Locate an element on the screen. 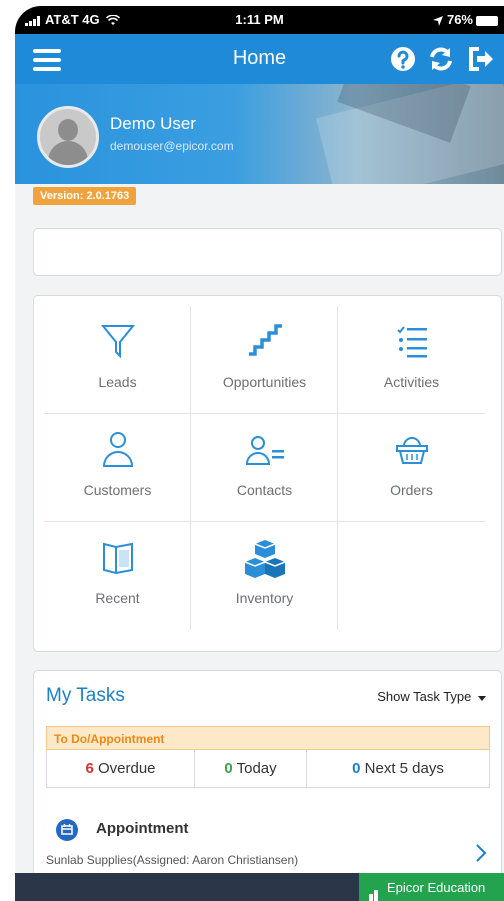  battery-label: 76% is located at coordinates (459, 19).